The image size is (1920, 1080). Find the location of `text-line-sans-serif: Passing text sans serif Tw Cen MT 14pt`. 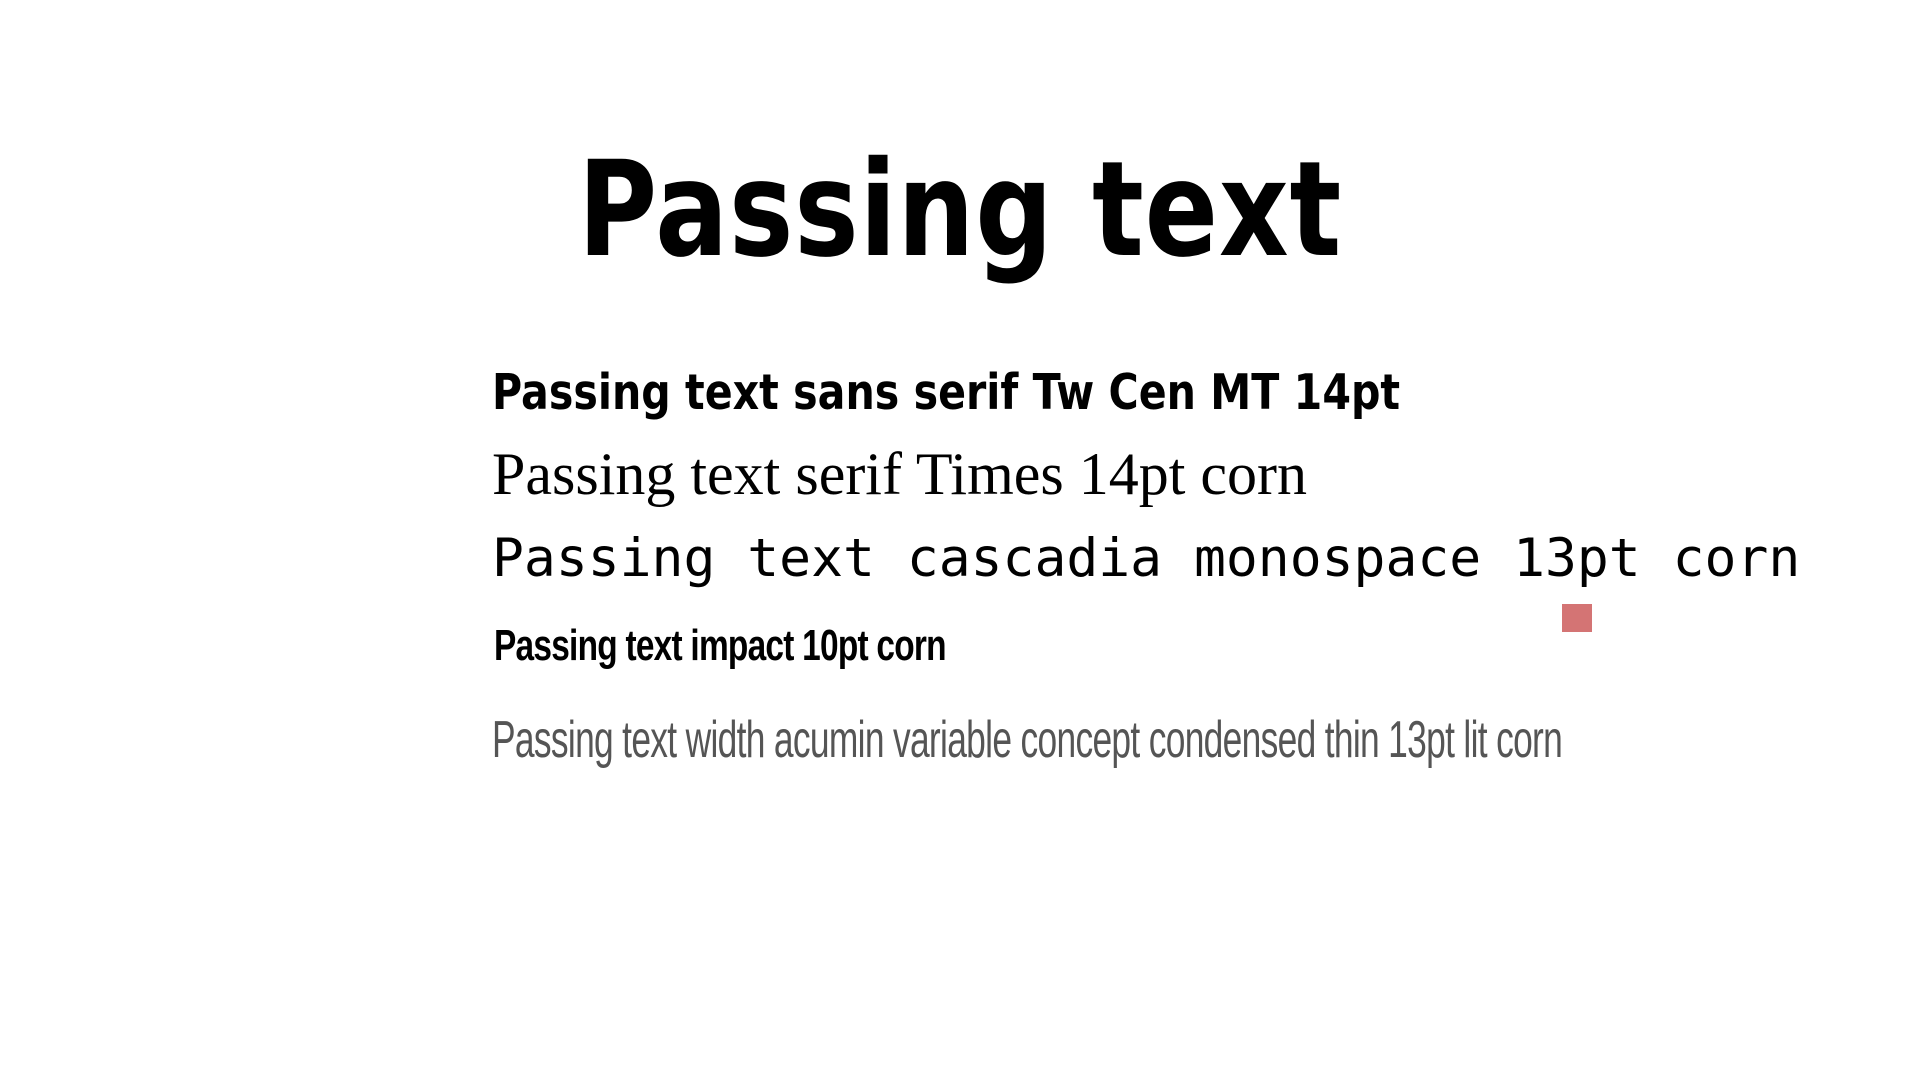

text-line-sans-serif: Passing text sans serif Tw Cen MT 14pt is located at coordinates (946, 392).